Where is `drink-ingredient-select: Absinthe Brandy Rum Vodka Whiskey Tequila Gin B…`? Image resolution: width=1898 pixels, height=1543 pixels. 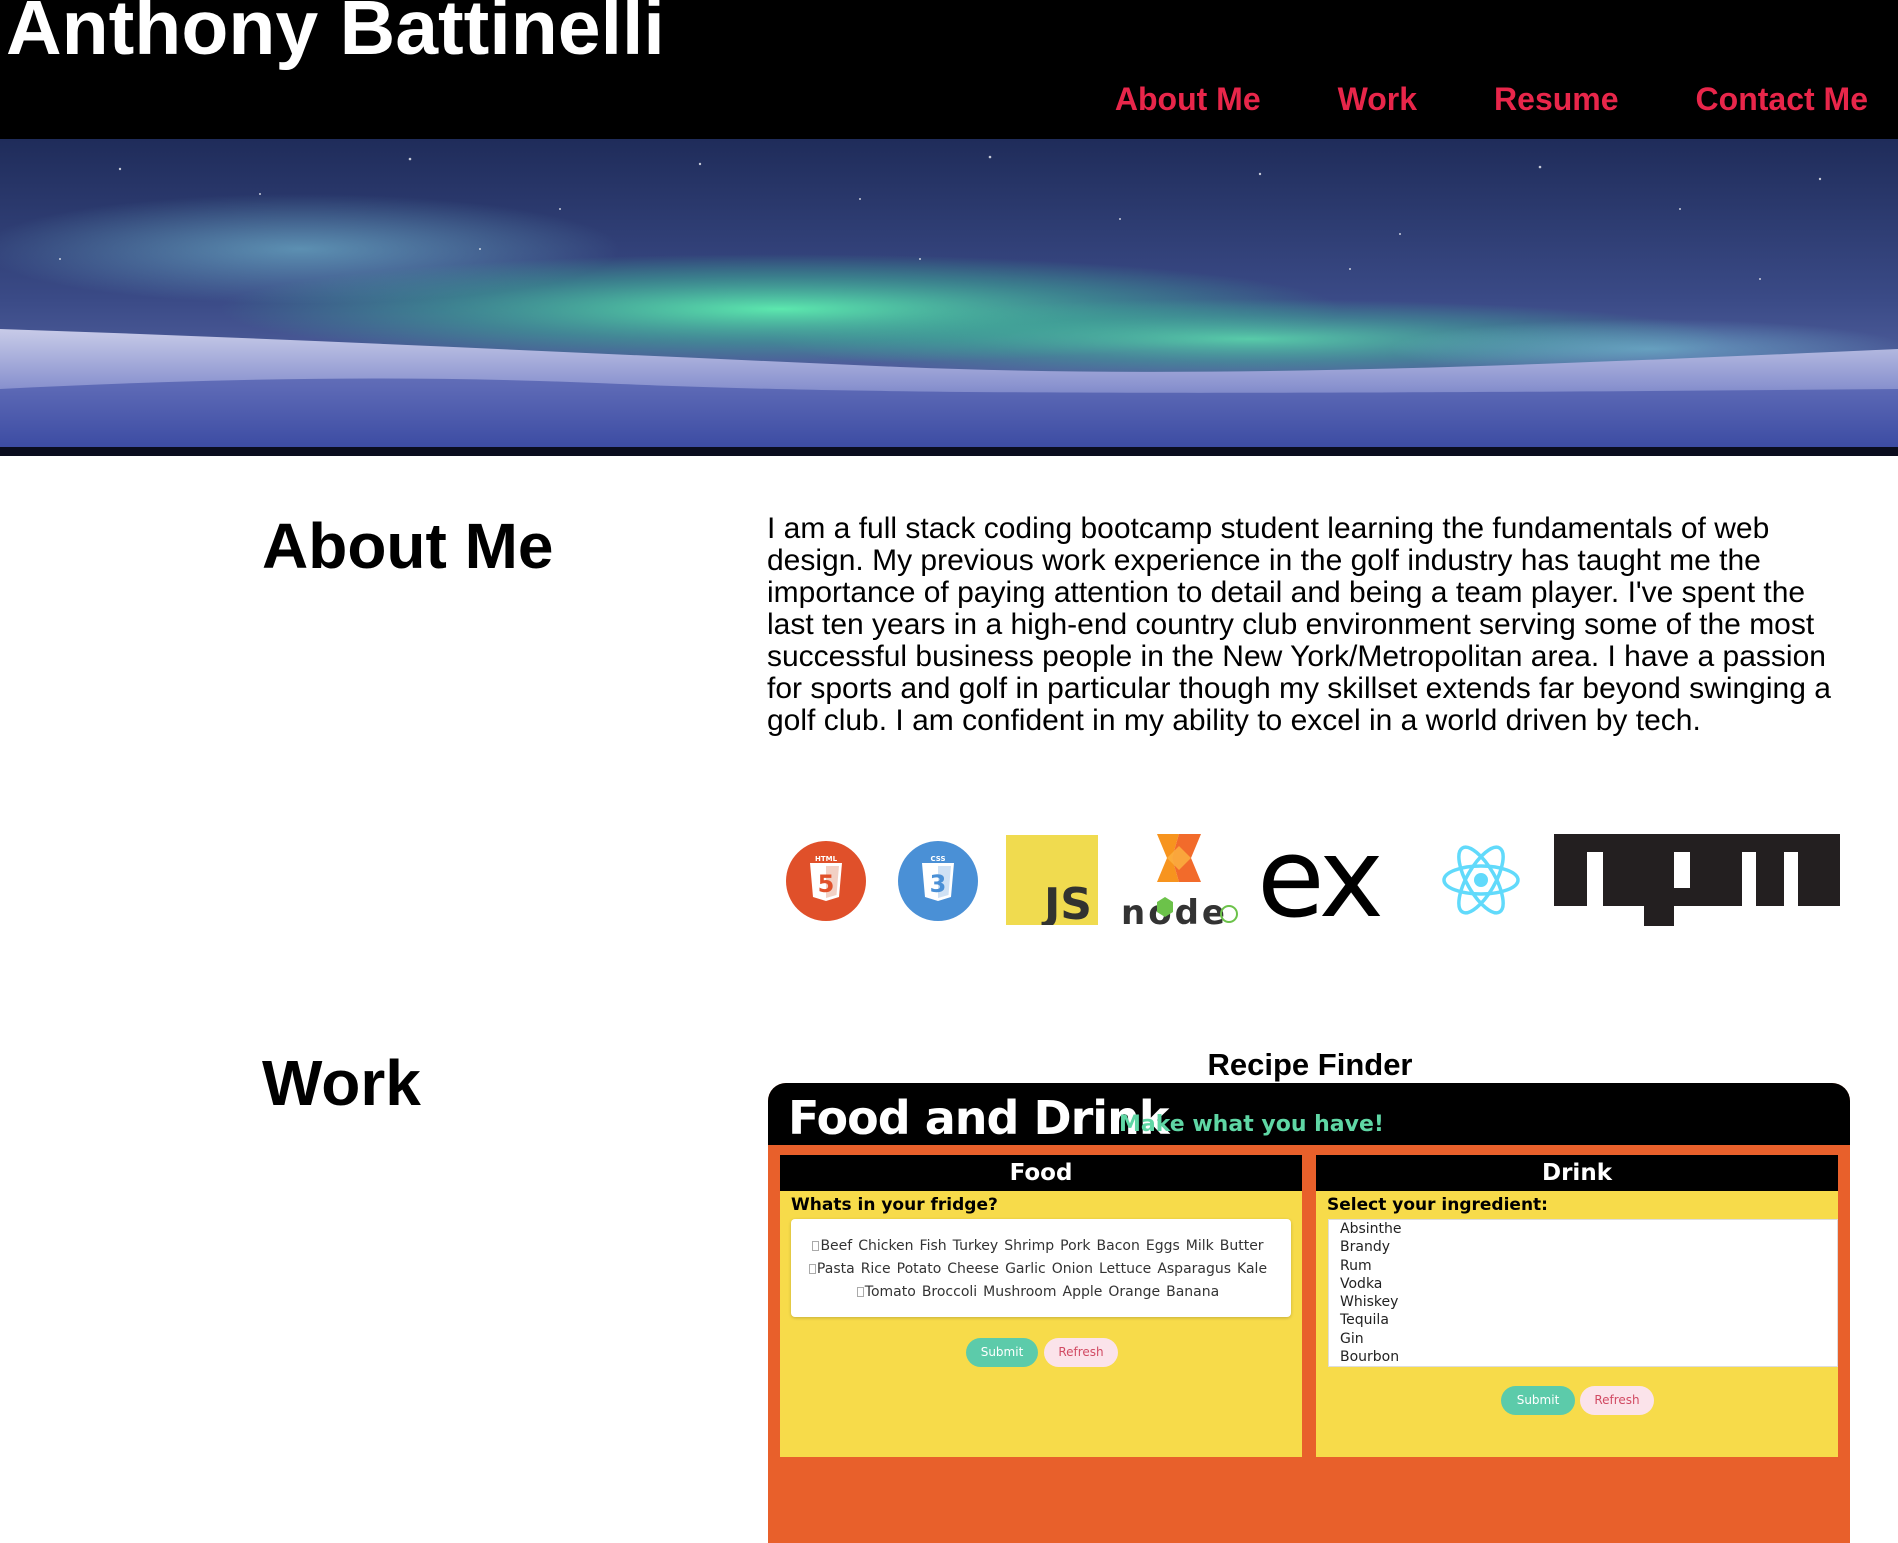 drink-ingredient-select: Absinthe Brandy Rum Vodka Whiskey Tequila Gin B… is located at coordinates (1583, 1293).